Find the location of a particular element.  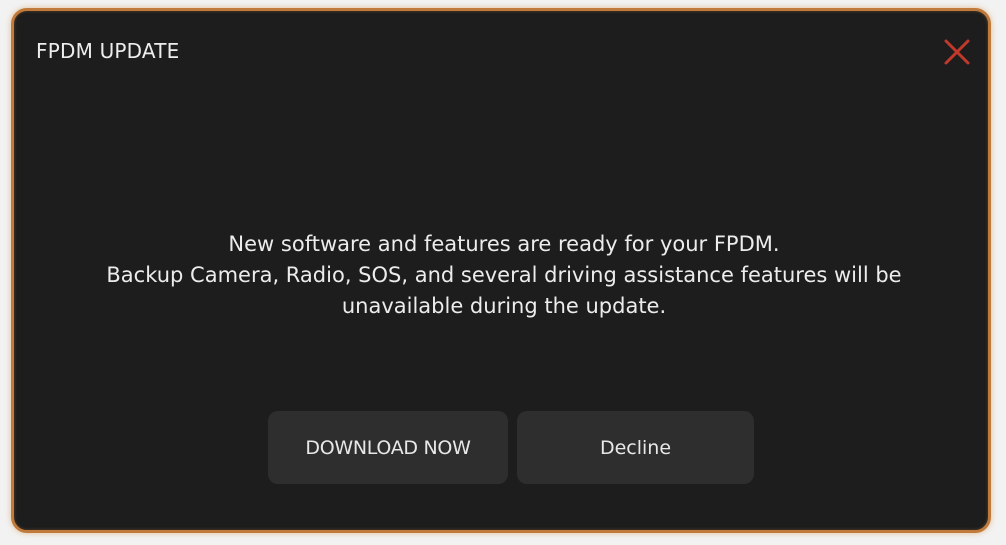

decline-button: Decline is located at coordinates (635, 447).